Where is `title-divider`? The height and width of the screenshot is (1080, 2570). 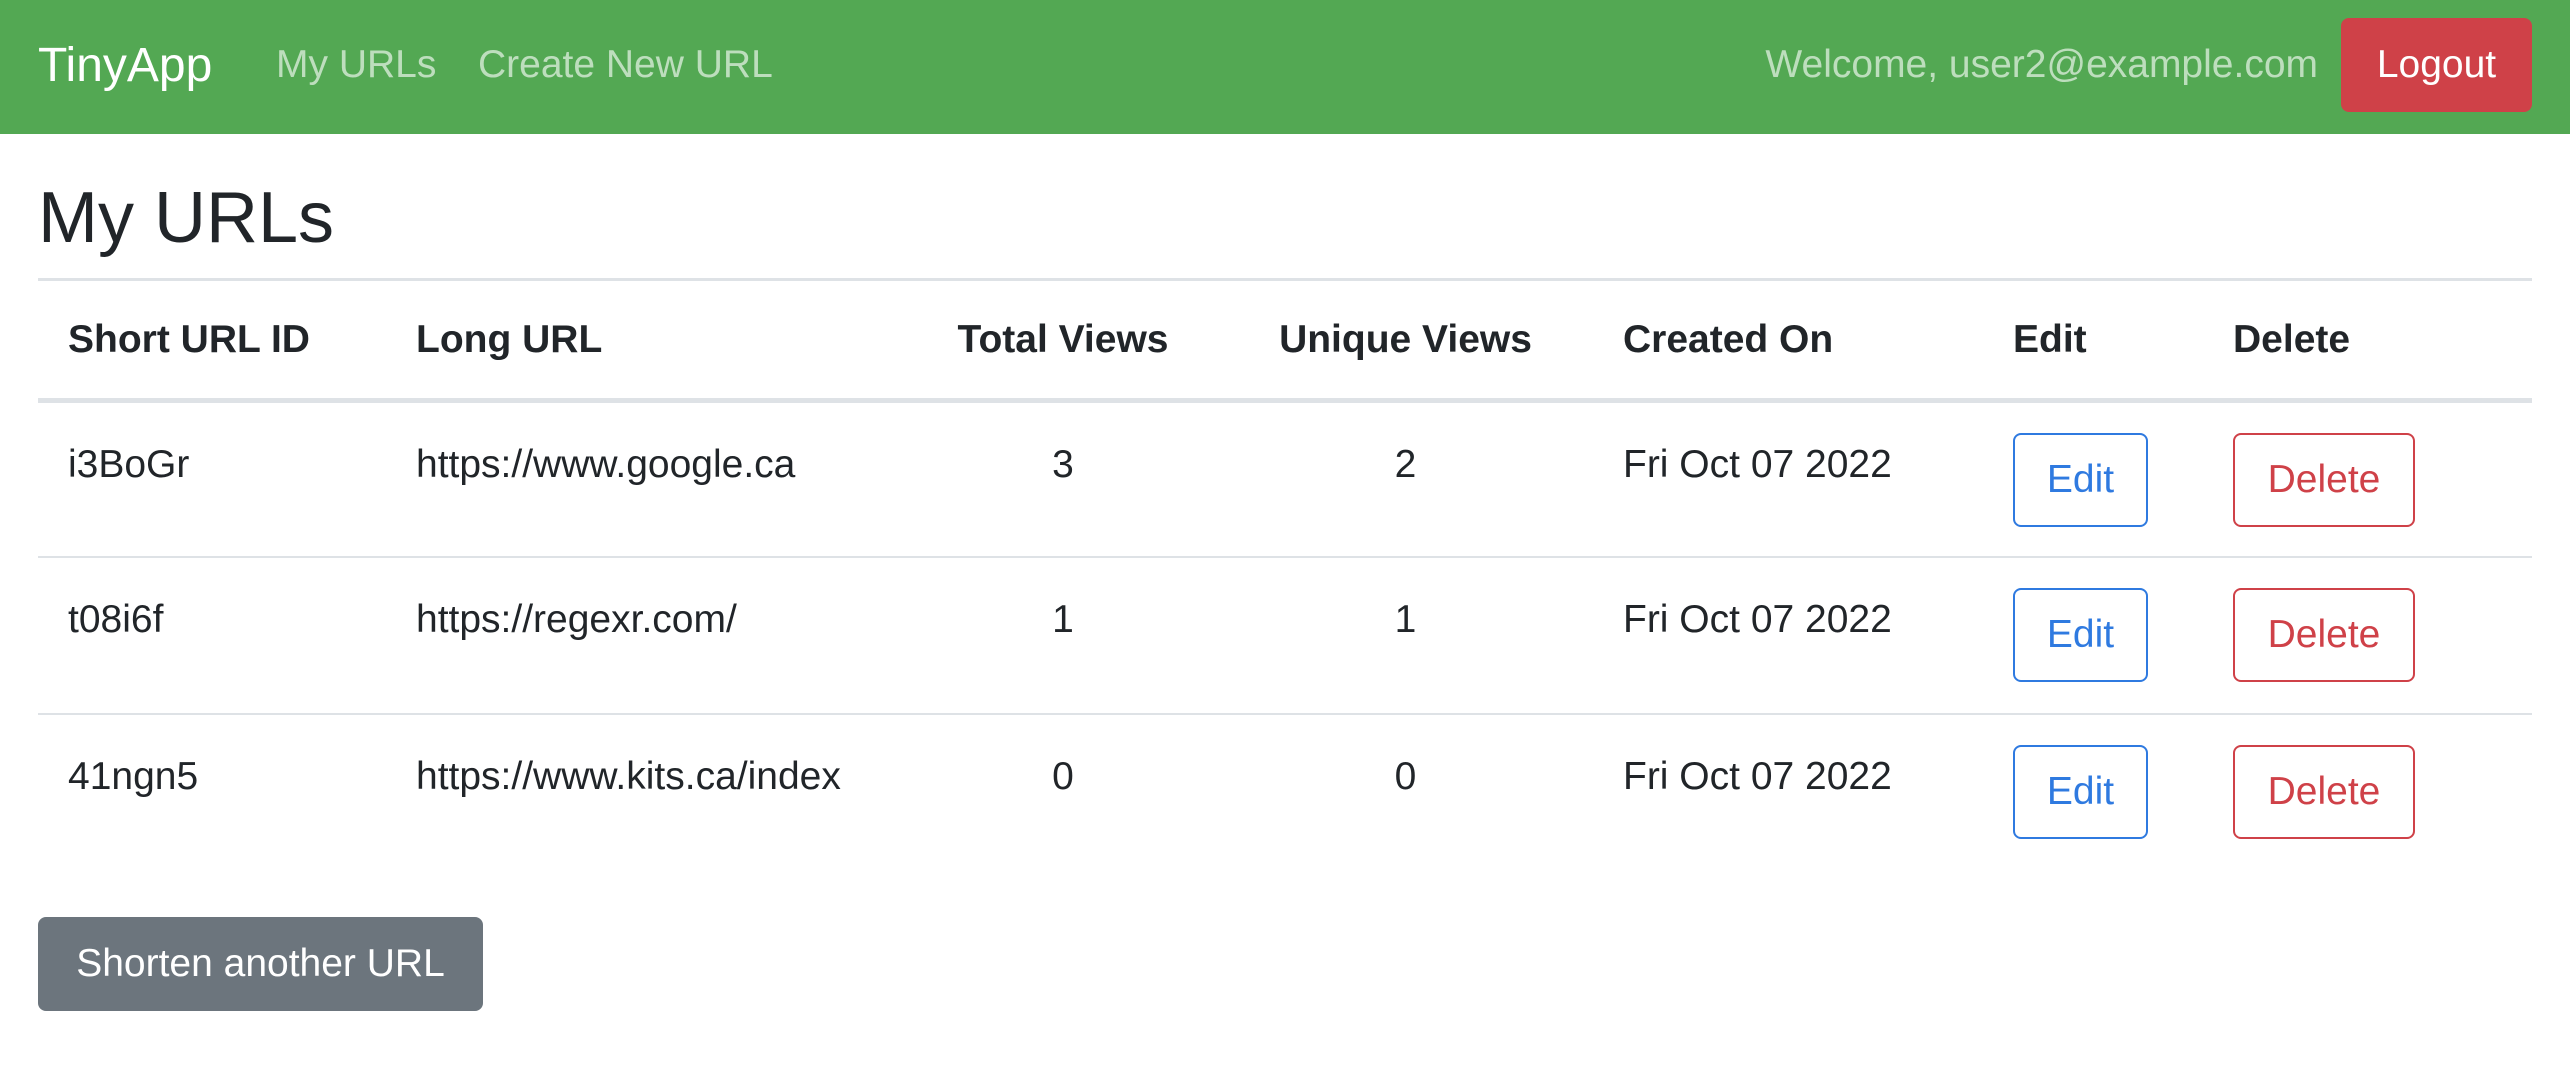 title-divider is located at coordinates (1285, 279).